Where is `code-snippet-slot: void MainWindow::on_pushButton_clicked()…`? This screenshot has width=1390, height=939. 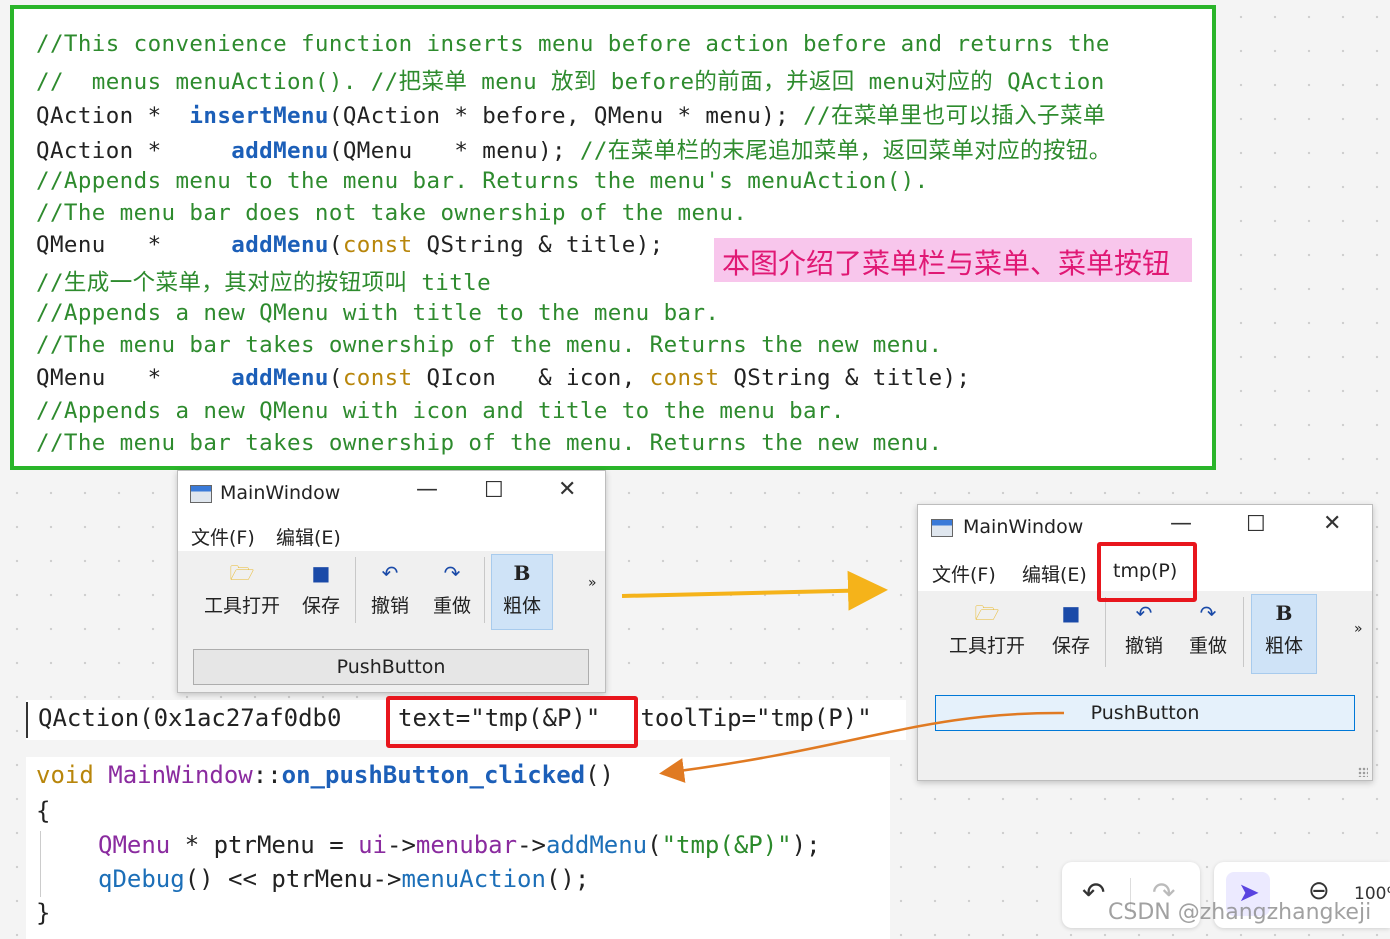
code-snippet-slot: void MainWindow::on_pushButton_clicked()… is located at coordinates (458, 848).